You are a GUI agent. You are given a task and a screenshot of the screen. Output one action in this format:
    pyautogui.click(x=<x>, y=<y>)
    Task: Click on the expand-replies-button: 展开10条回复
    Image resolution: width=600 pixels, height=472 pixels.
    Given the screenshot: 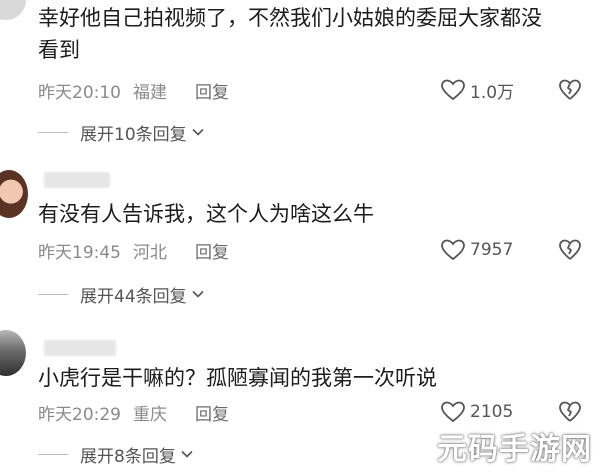 What is the action you would take?
    pyautogui.click(x=121, y=132)
    